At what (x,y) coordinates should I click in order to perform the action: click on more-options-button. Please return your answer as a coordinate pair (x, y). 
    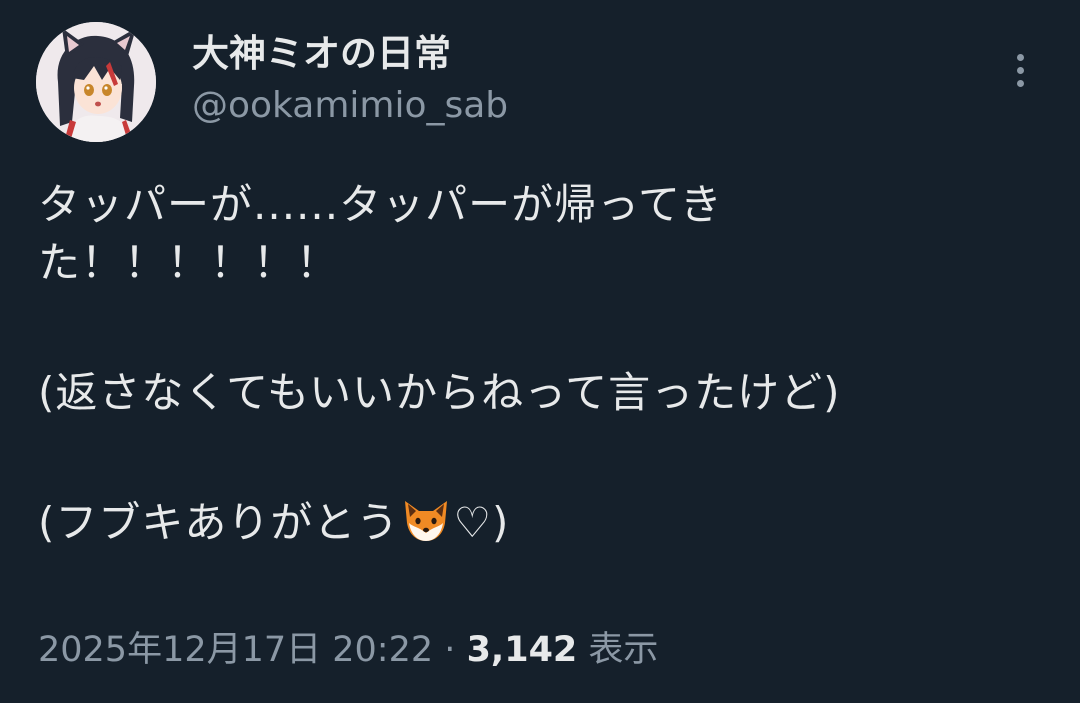
    Looking at the image, I should click on (1020, 70).